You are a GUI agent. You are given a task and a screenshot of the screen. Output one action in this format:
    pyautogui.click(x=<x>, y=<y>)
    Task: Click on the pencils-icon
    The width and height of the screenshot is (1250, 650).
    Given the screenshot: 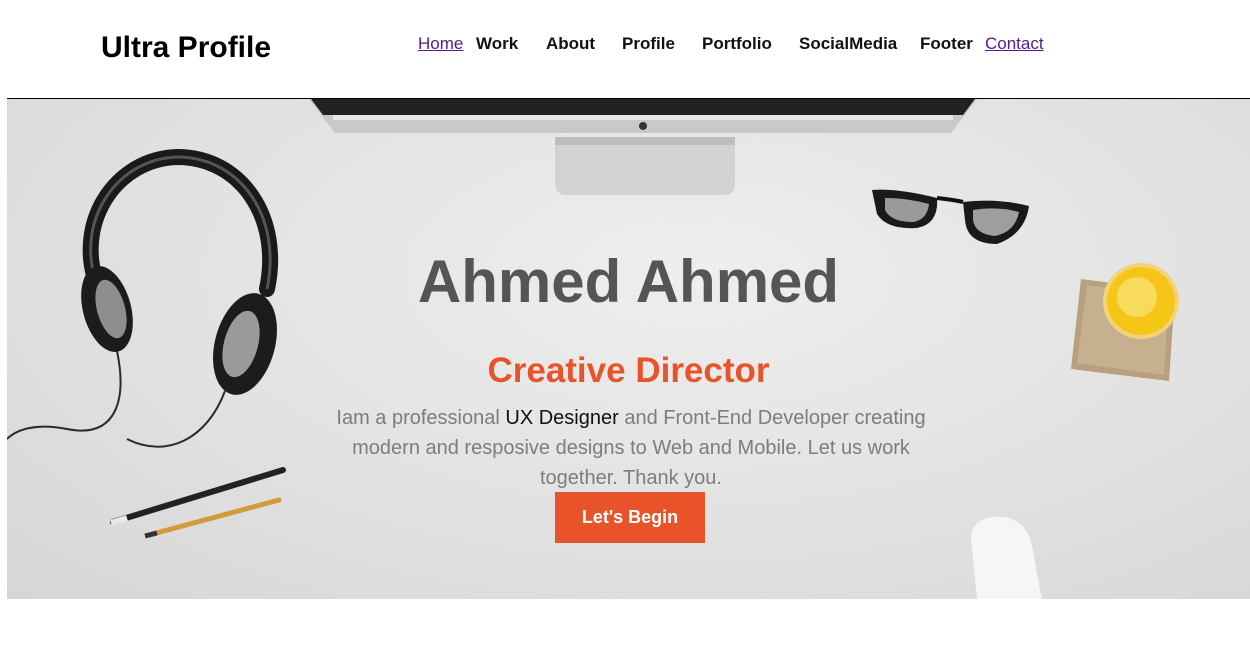 What is the action you would take?
    pyautogui.click(x=198, y=503)
    